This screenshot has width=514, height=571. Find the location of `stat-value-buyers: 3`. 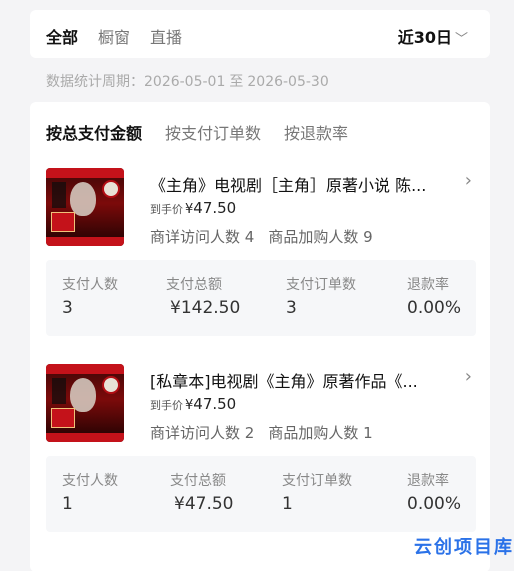

stat-value-buyers: 3 is located at coordinates (67, 308).